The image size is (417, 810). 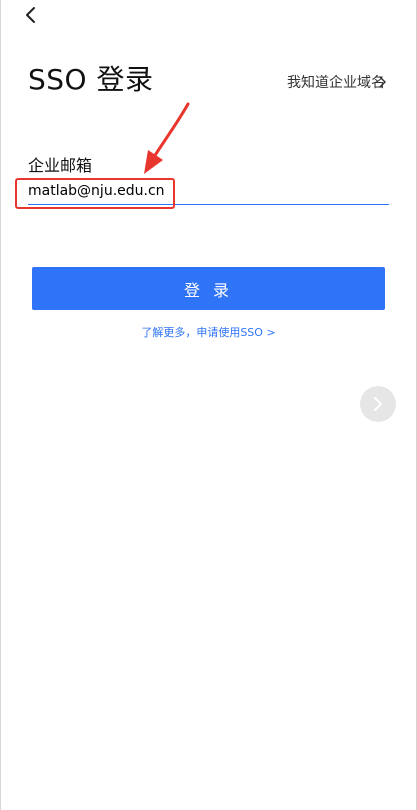 What do you see at coordinates (60, 165) in the screenshot?
I see `email-field-label: 企业邮箱` at bounding box center [60, 165].